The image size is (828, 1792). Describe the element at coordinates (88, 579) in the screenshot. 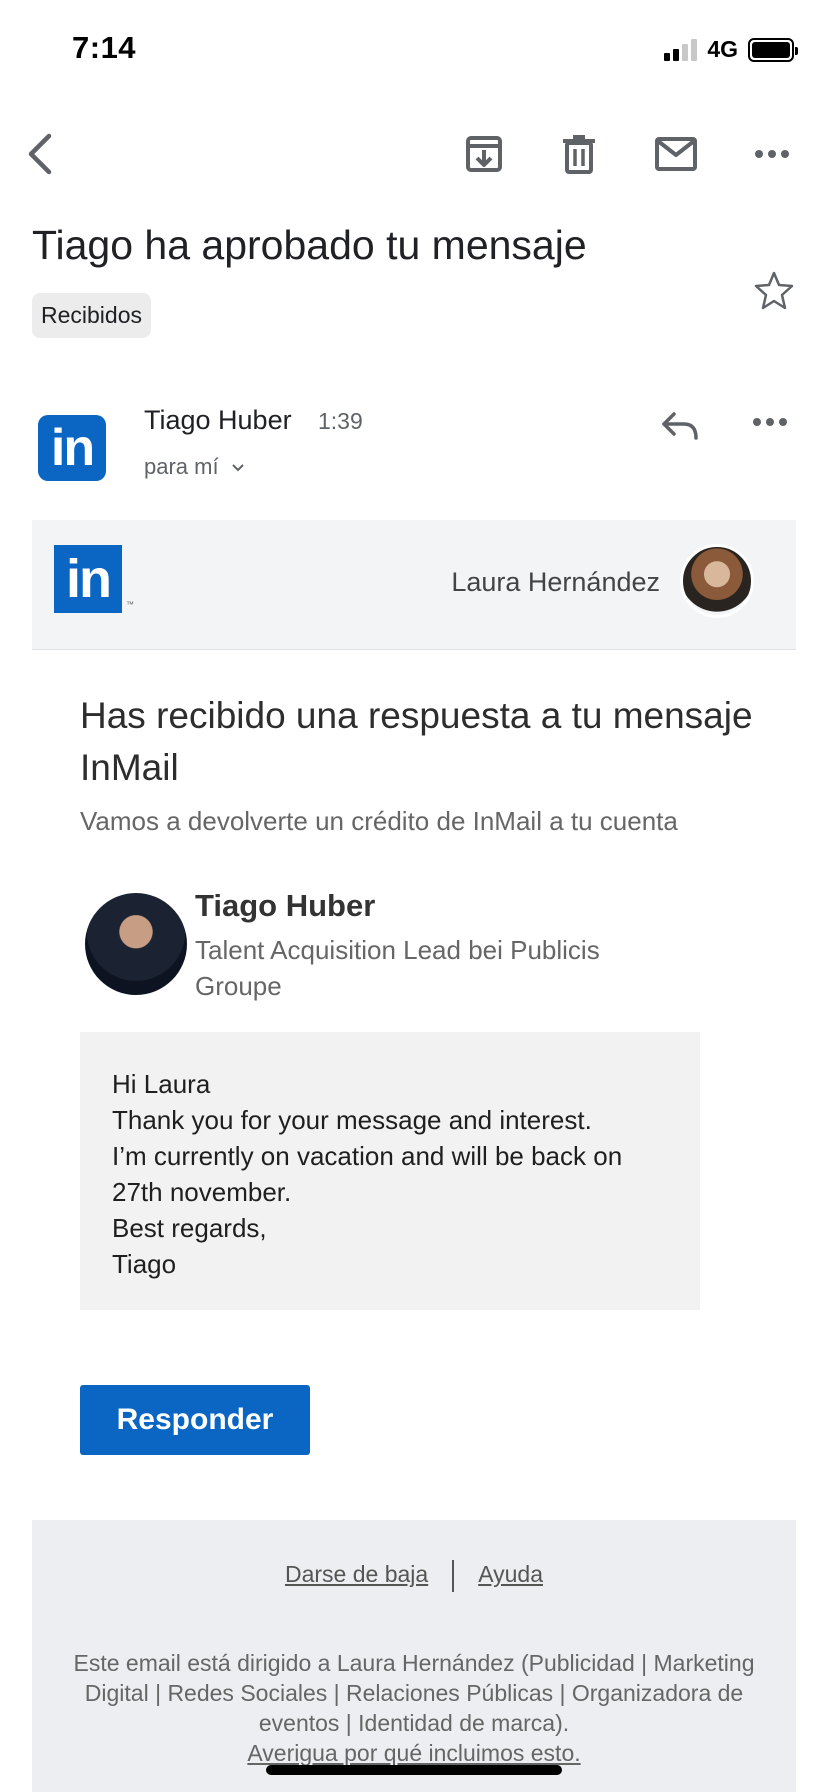

I see `linkedin-logo: in` at that location.